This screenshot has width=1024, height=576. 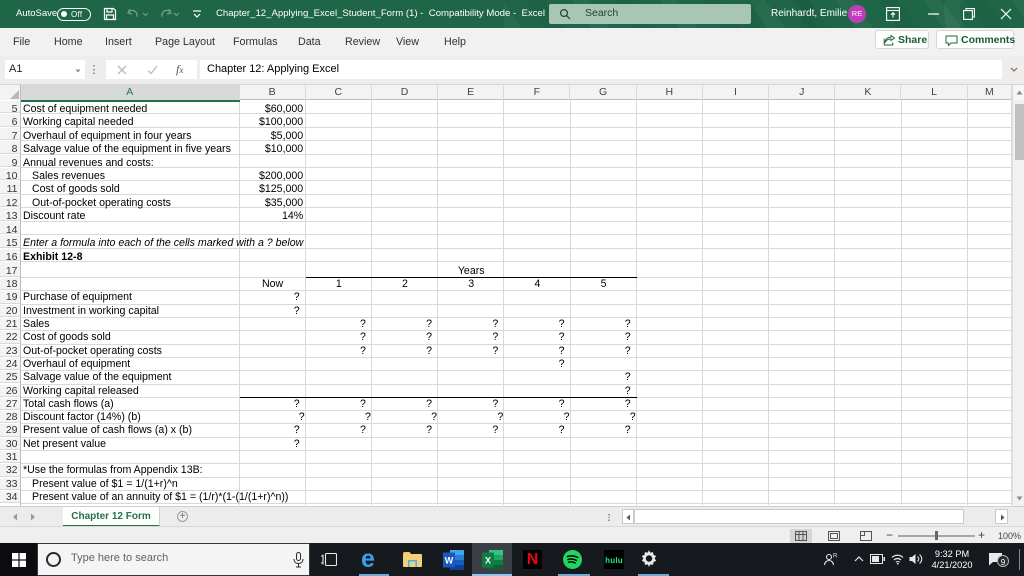 What do you see at coordinates (488, 561) in the screenshot?
I see `svg-text: X` at bounding box center [488, 561].